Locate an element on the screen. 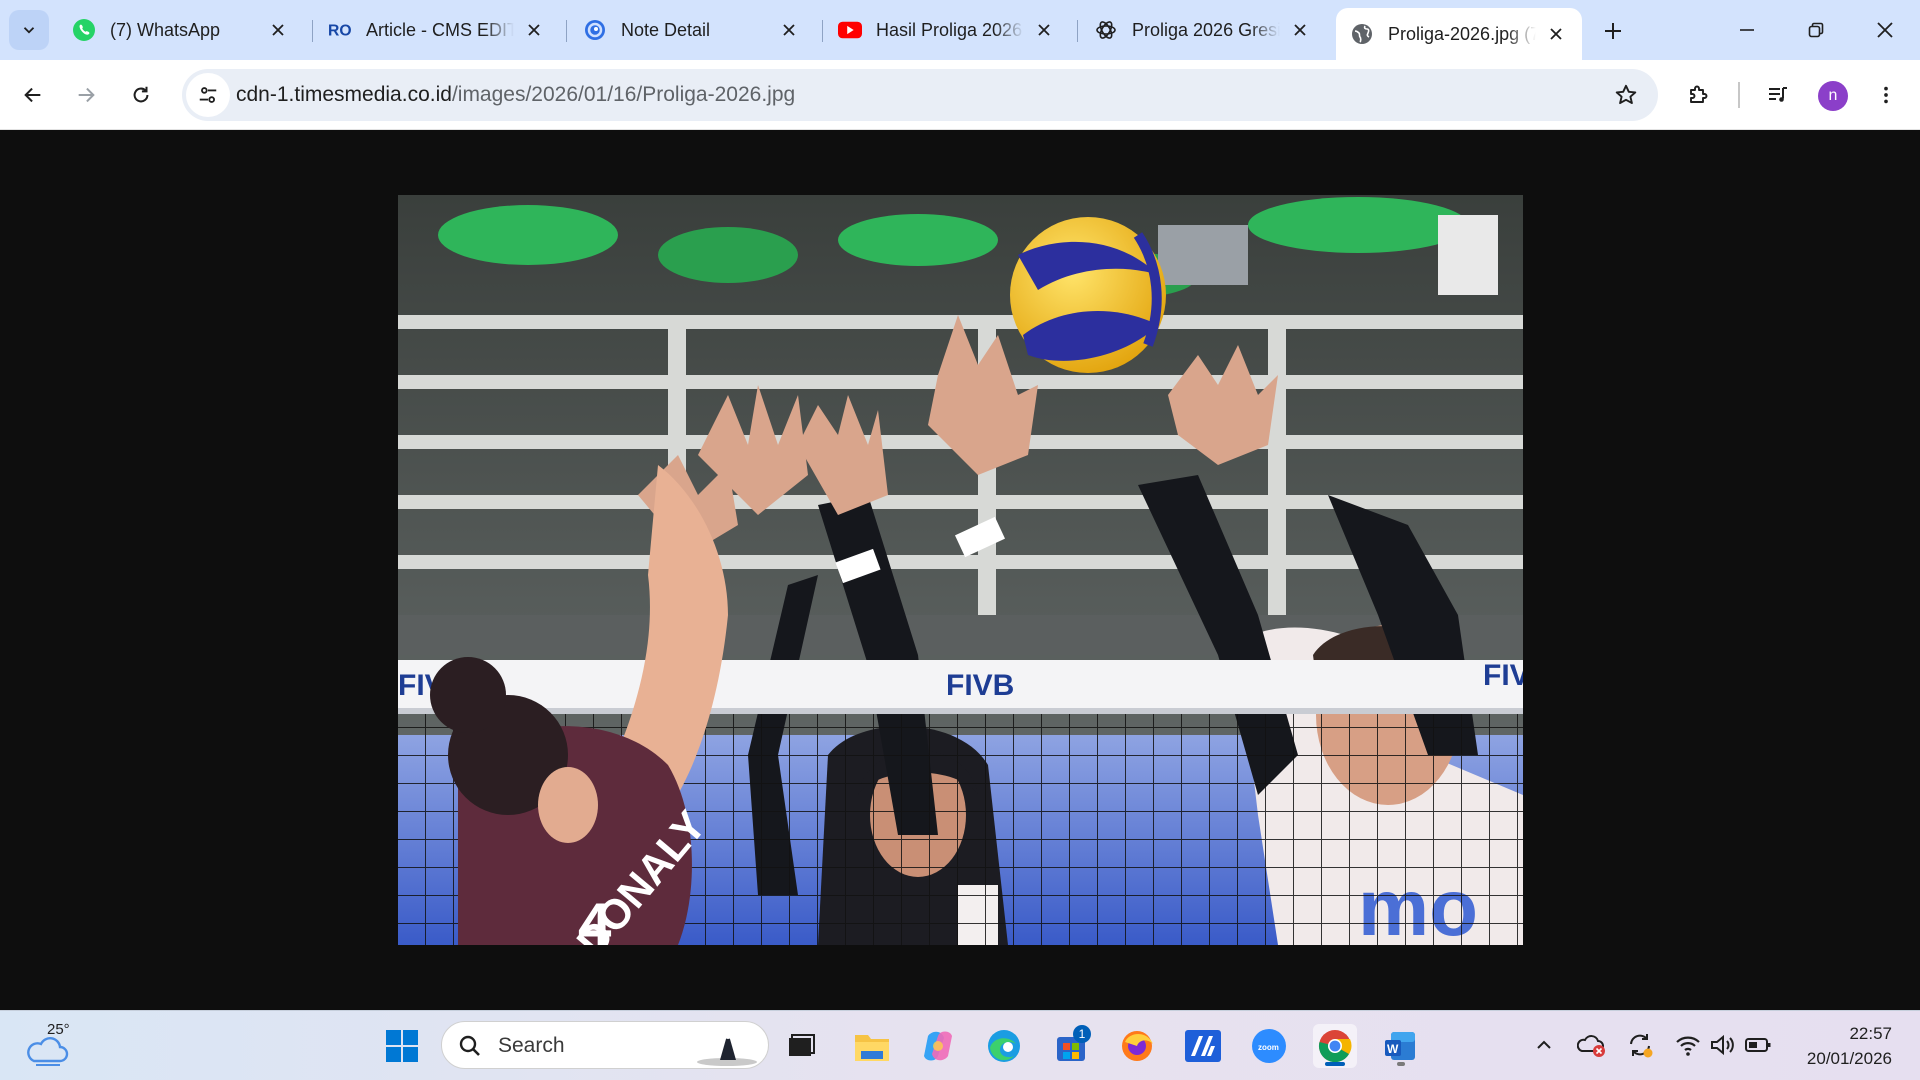  sync-tray-icon is located at coordinates (1640, 1045).